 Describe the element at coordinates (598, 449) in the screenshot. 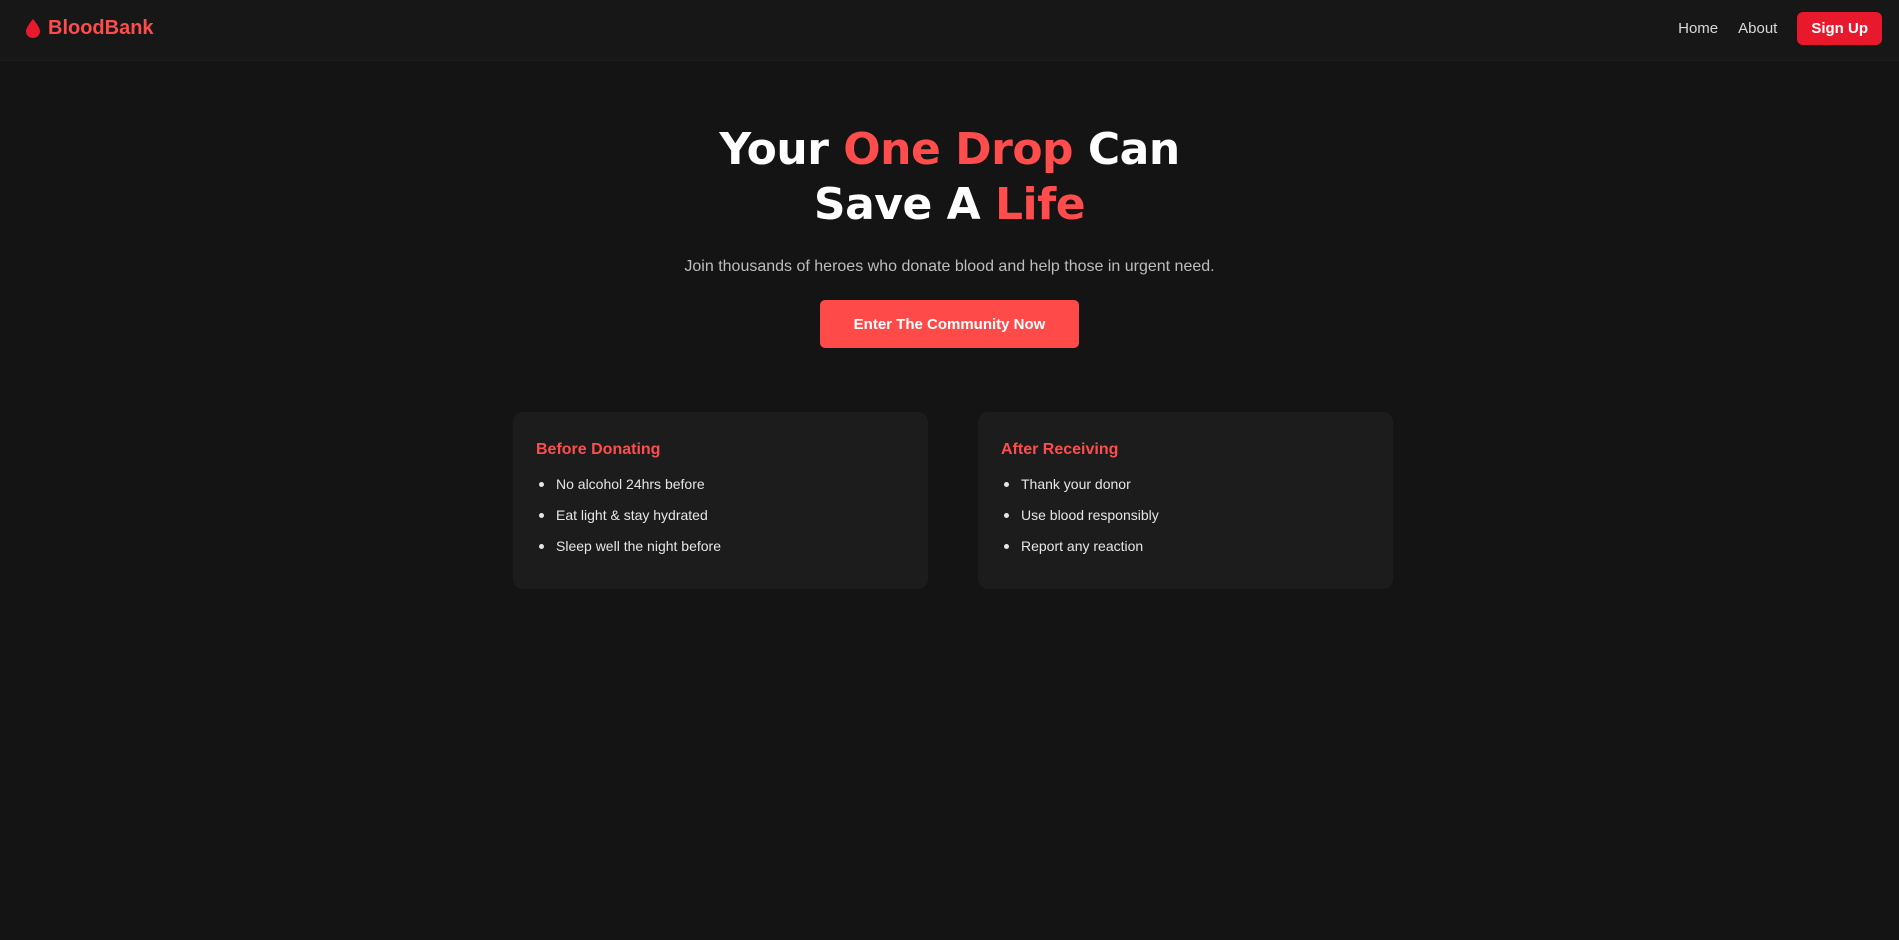

I see `card-title: Before Donating` at that location.